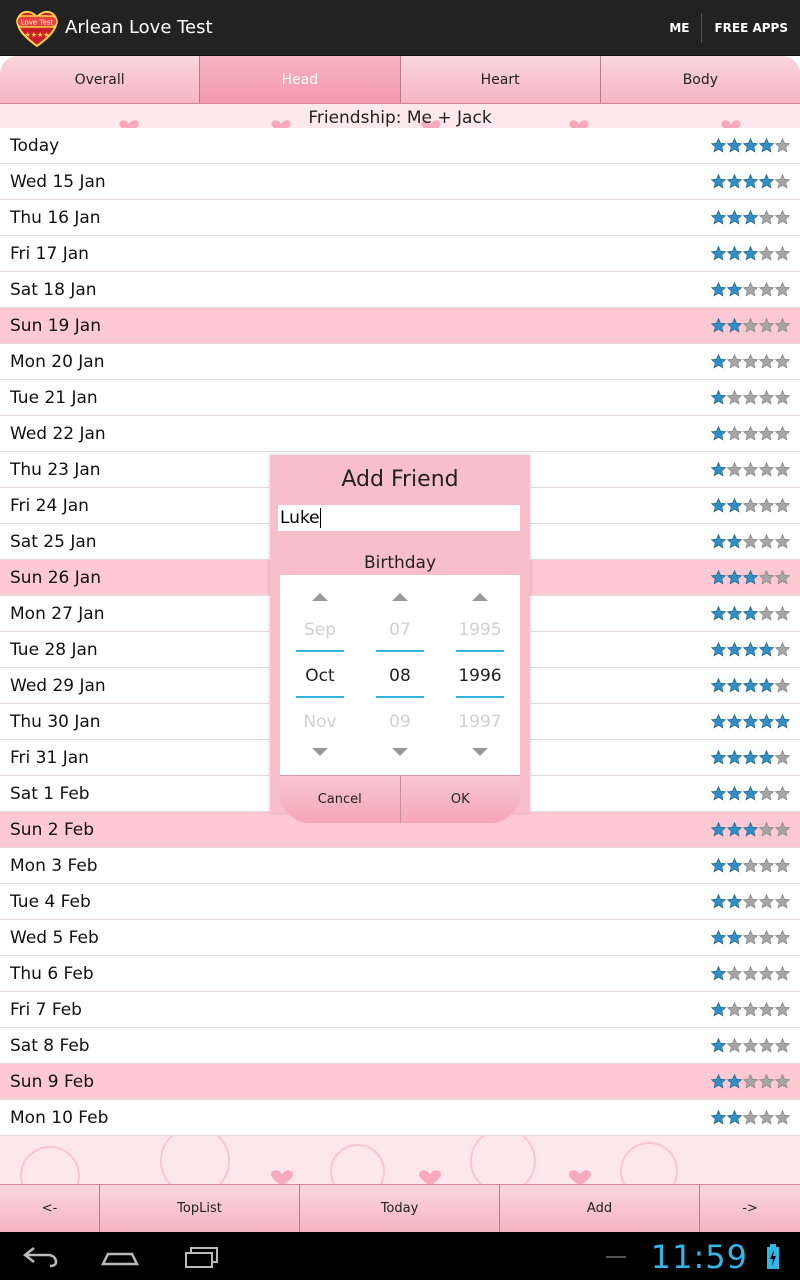  What do you see at coordinates (400, 218) in the screenshot?
I see `list-item: Thu 16 Jan` at bounding box center [400, 218].